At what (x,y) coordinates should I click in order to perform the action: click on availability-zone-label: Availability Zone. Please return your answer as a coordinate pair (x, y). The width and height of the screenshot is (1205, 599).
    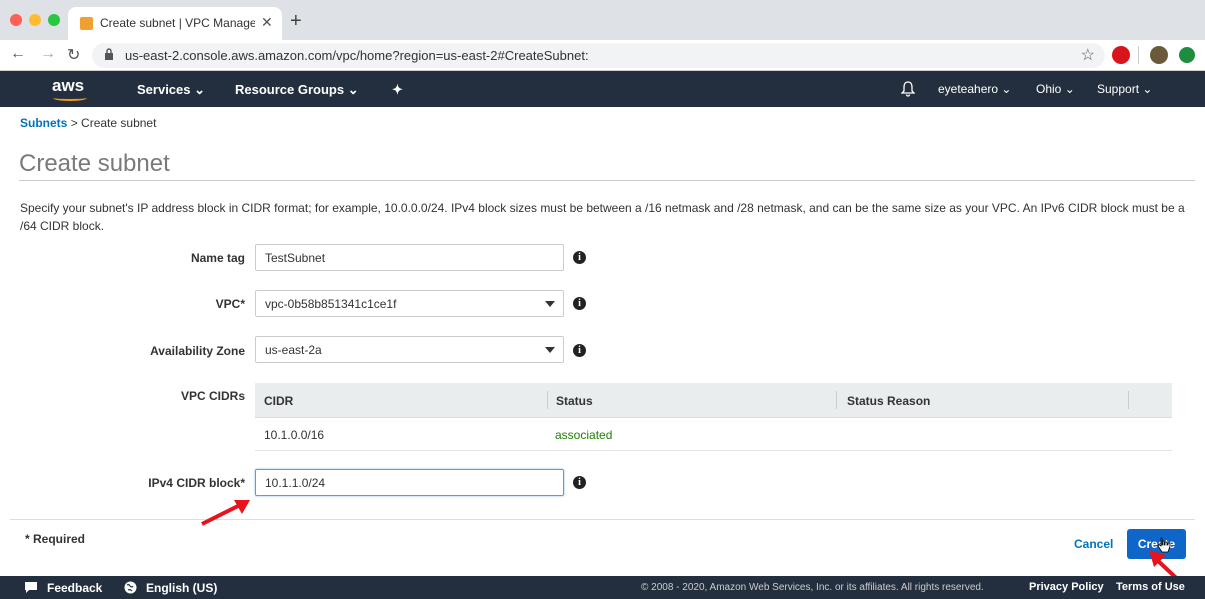
    Looking at the image, I should click on (197, 351).